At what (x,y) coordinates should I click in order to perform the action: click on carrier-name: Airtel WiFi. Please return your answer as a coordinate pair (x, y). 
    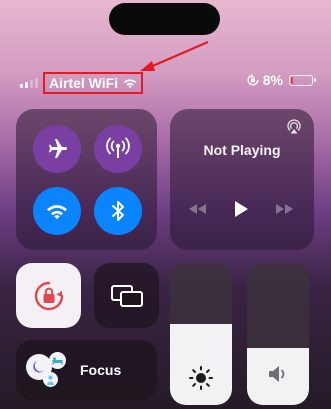
    Looking at the image, I should click on (84, 83).